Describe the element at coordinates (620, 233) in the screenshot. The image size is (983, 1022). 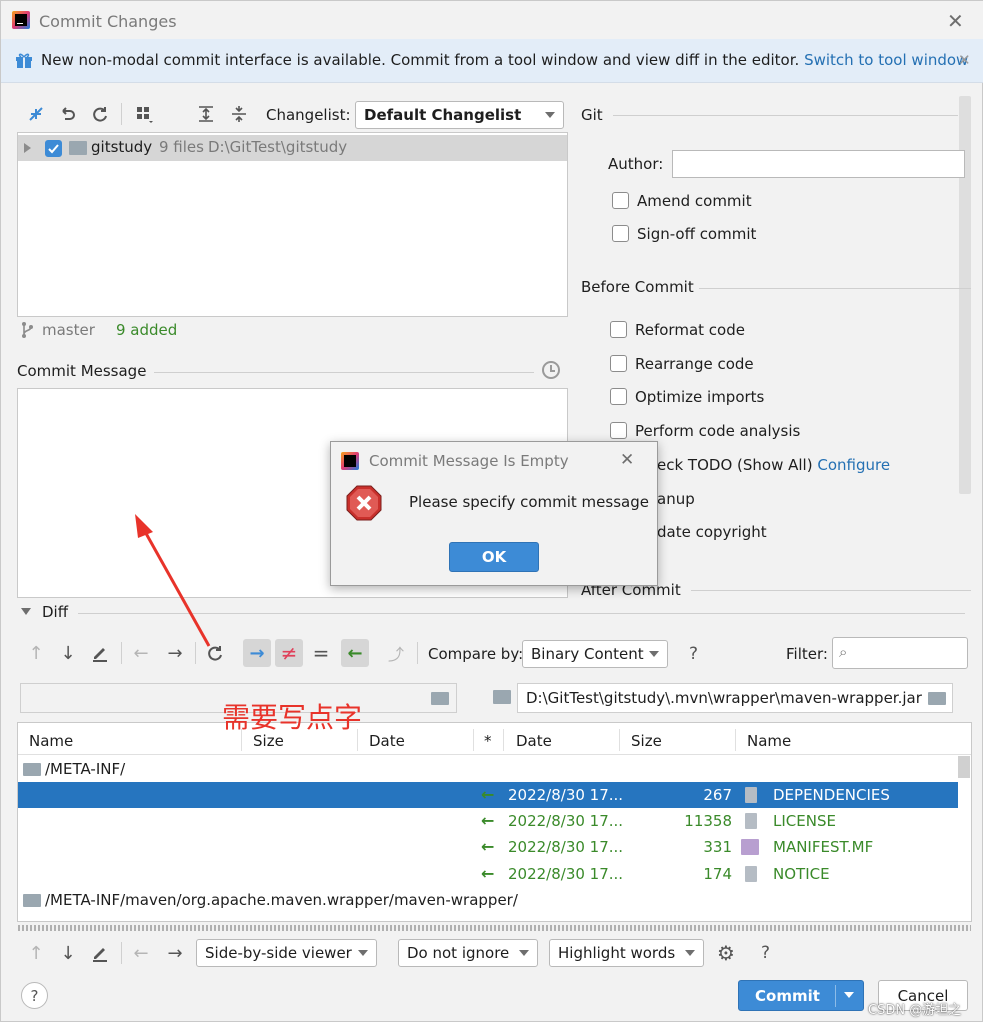
I see `sign-off-checkbox` at that location.